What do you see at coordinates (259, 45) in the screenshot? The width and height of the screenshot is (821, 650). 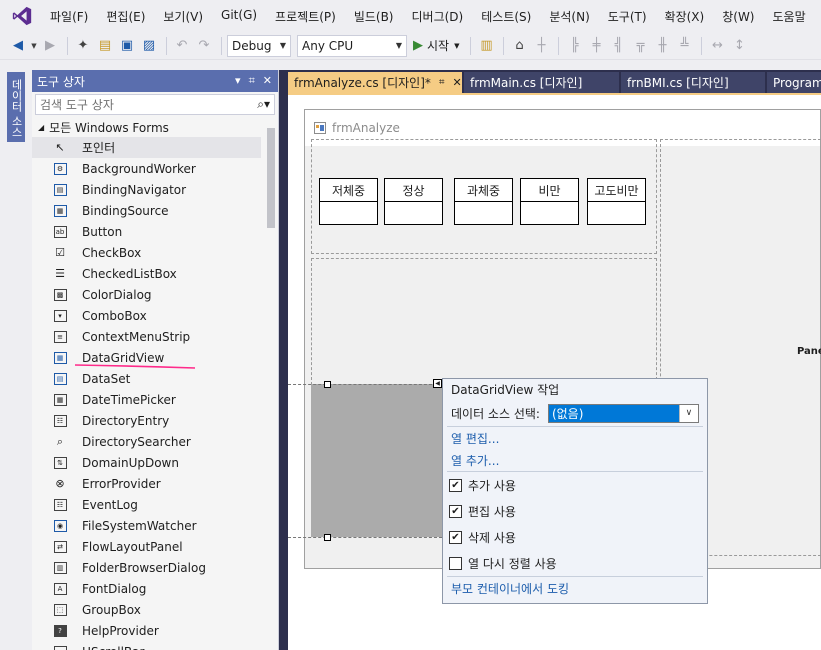 I see `solution-config-dropdown: Debug ▼` at bounding box center [259, 45].